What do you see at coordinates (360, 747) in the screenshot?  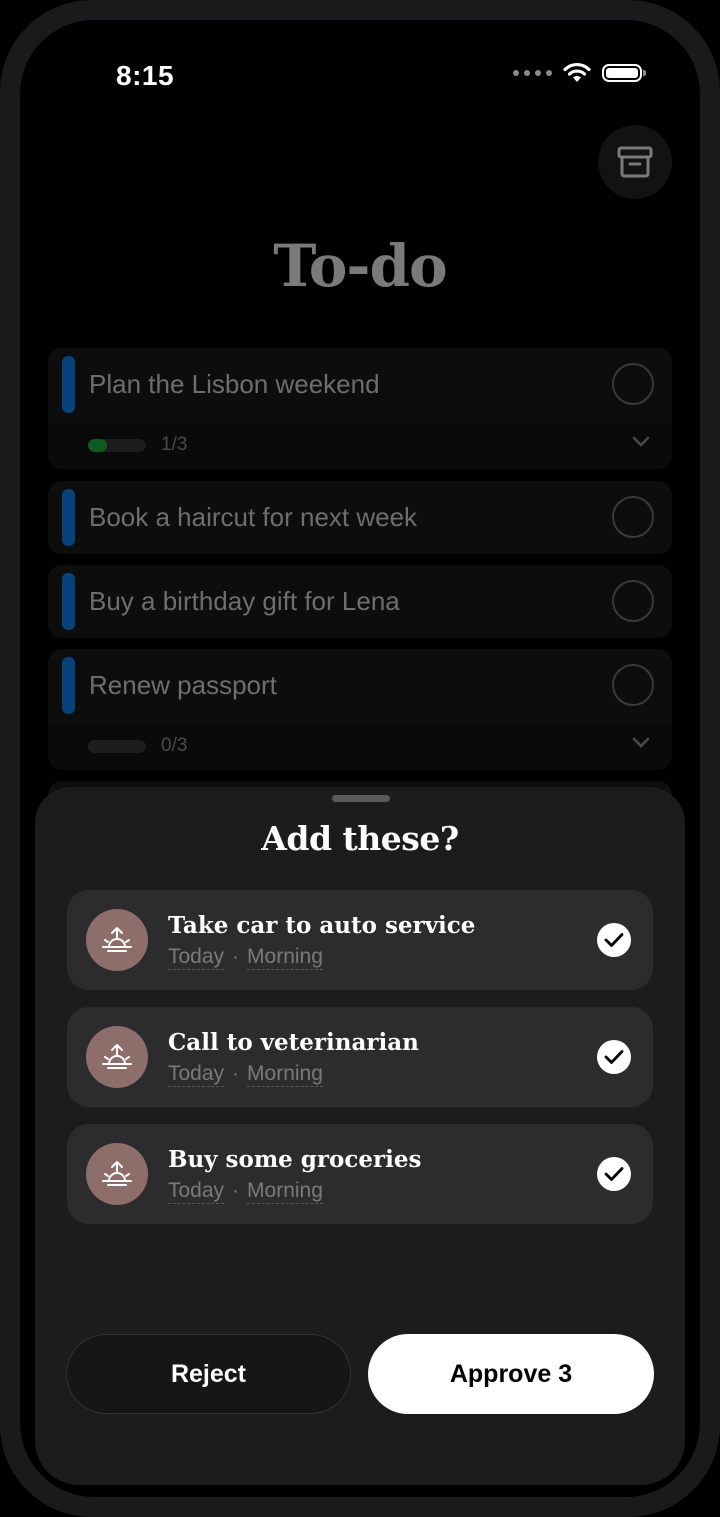 I see `subtask-progress-row: 0/3` at bounding box center [360, 747].